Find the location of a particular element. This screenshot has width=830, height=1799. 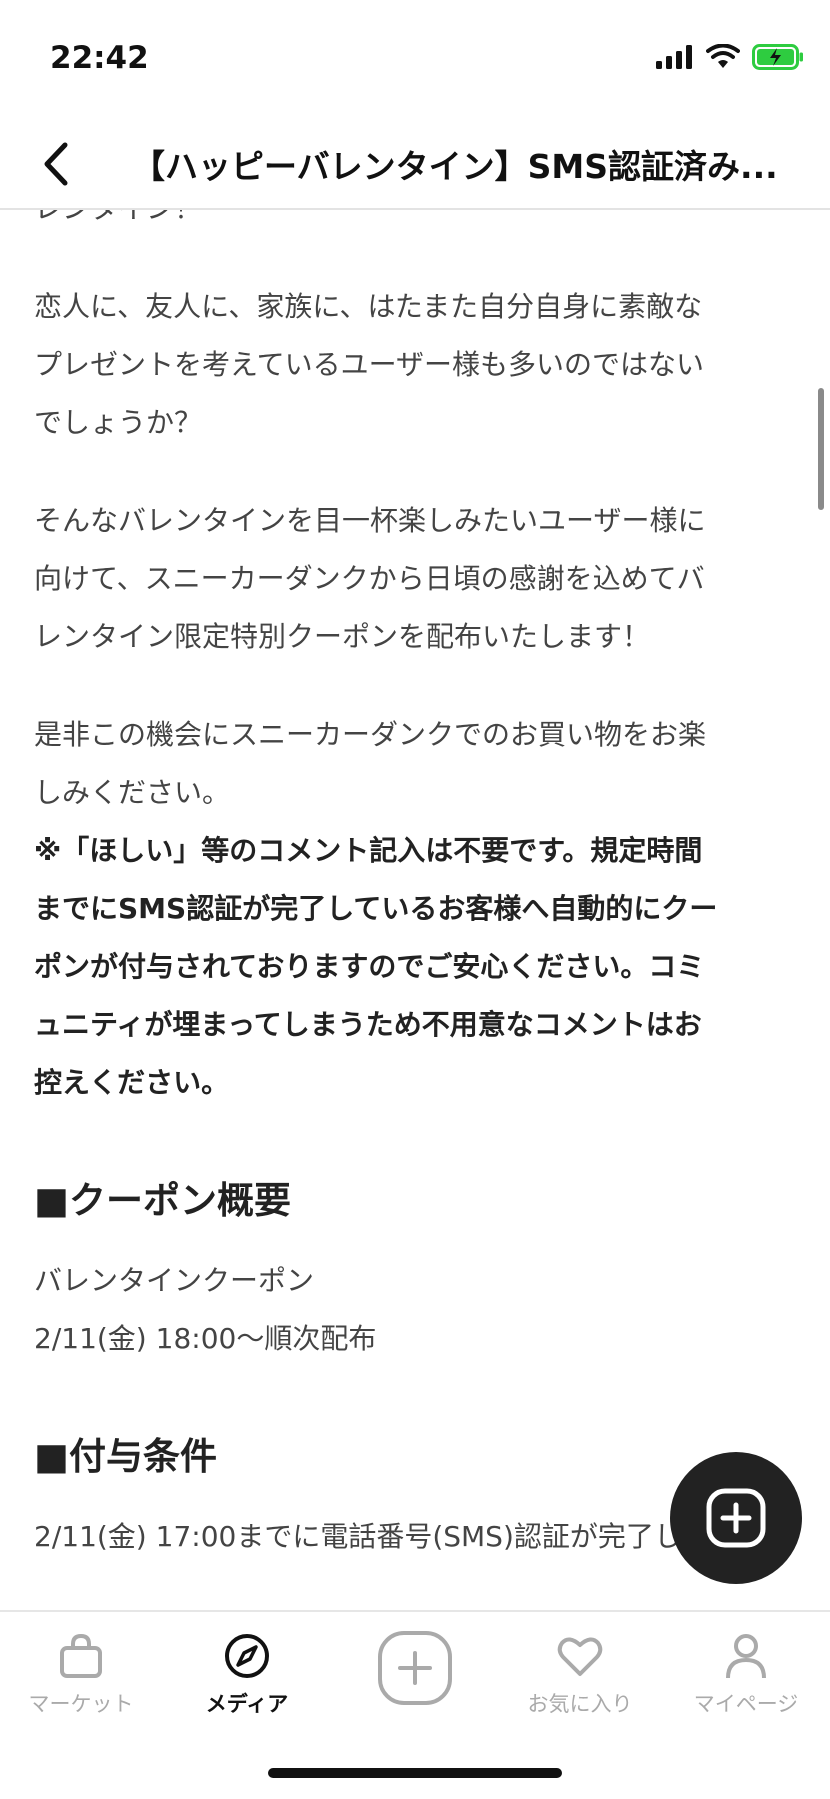

home-indicator is located at coordinates (415, 1773).